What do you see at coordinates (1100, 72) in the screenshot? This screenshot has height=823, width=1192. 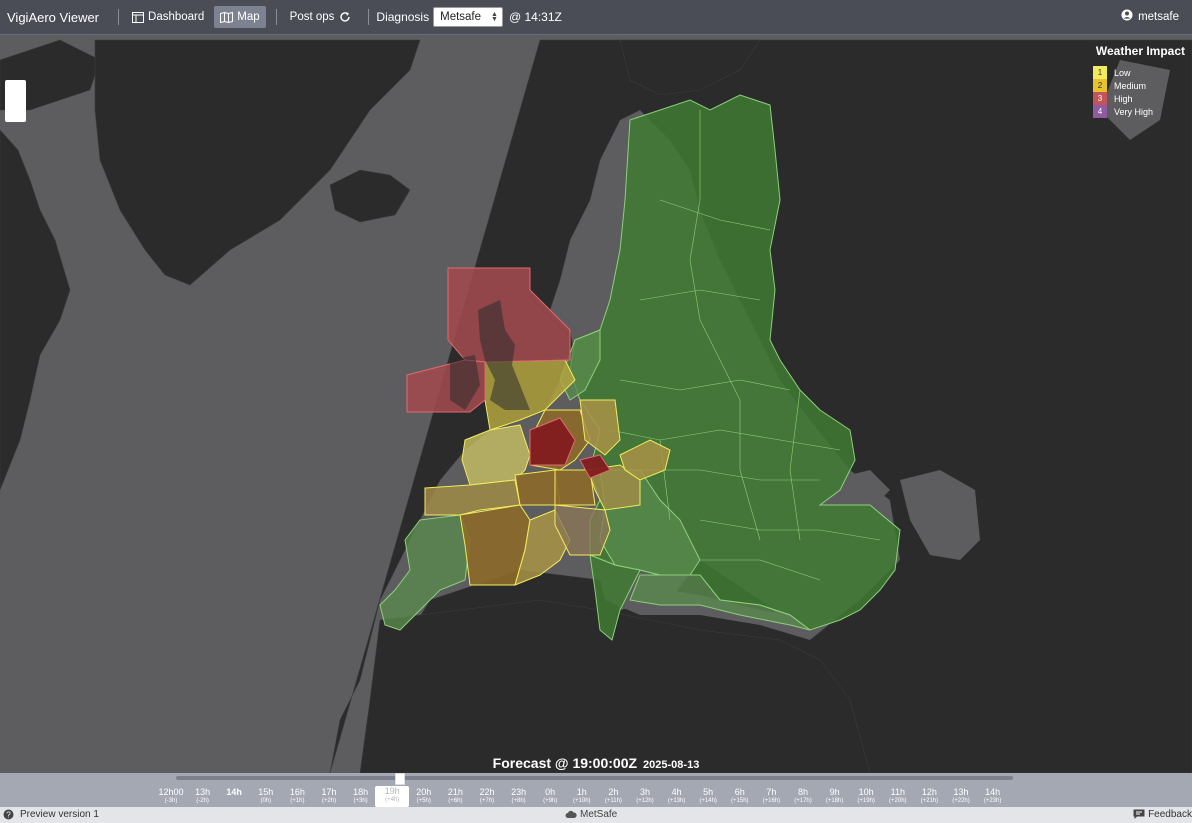 I see `legend-swatch-low: 1` at bounding box center [1100, 72].